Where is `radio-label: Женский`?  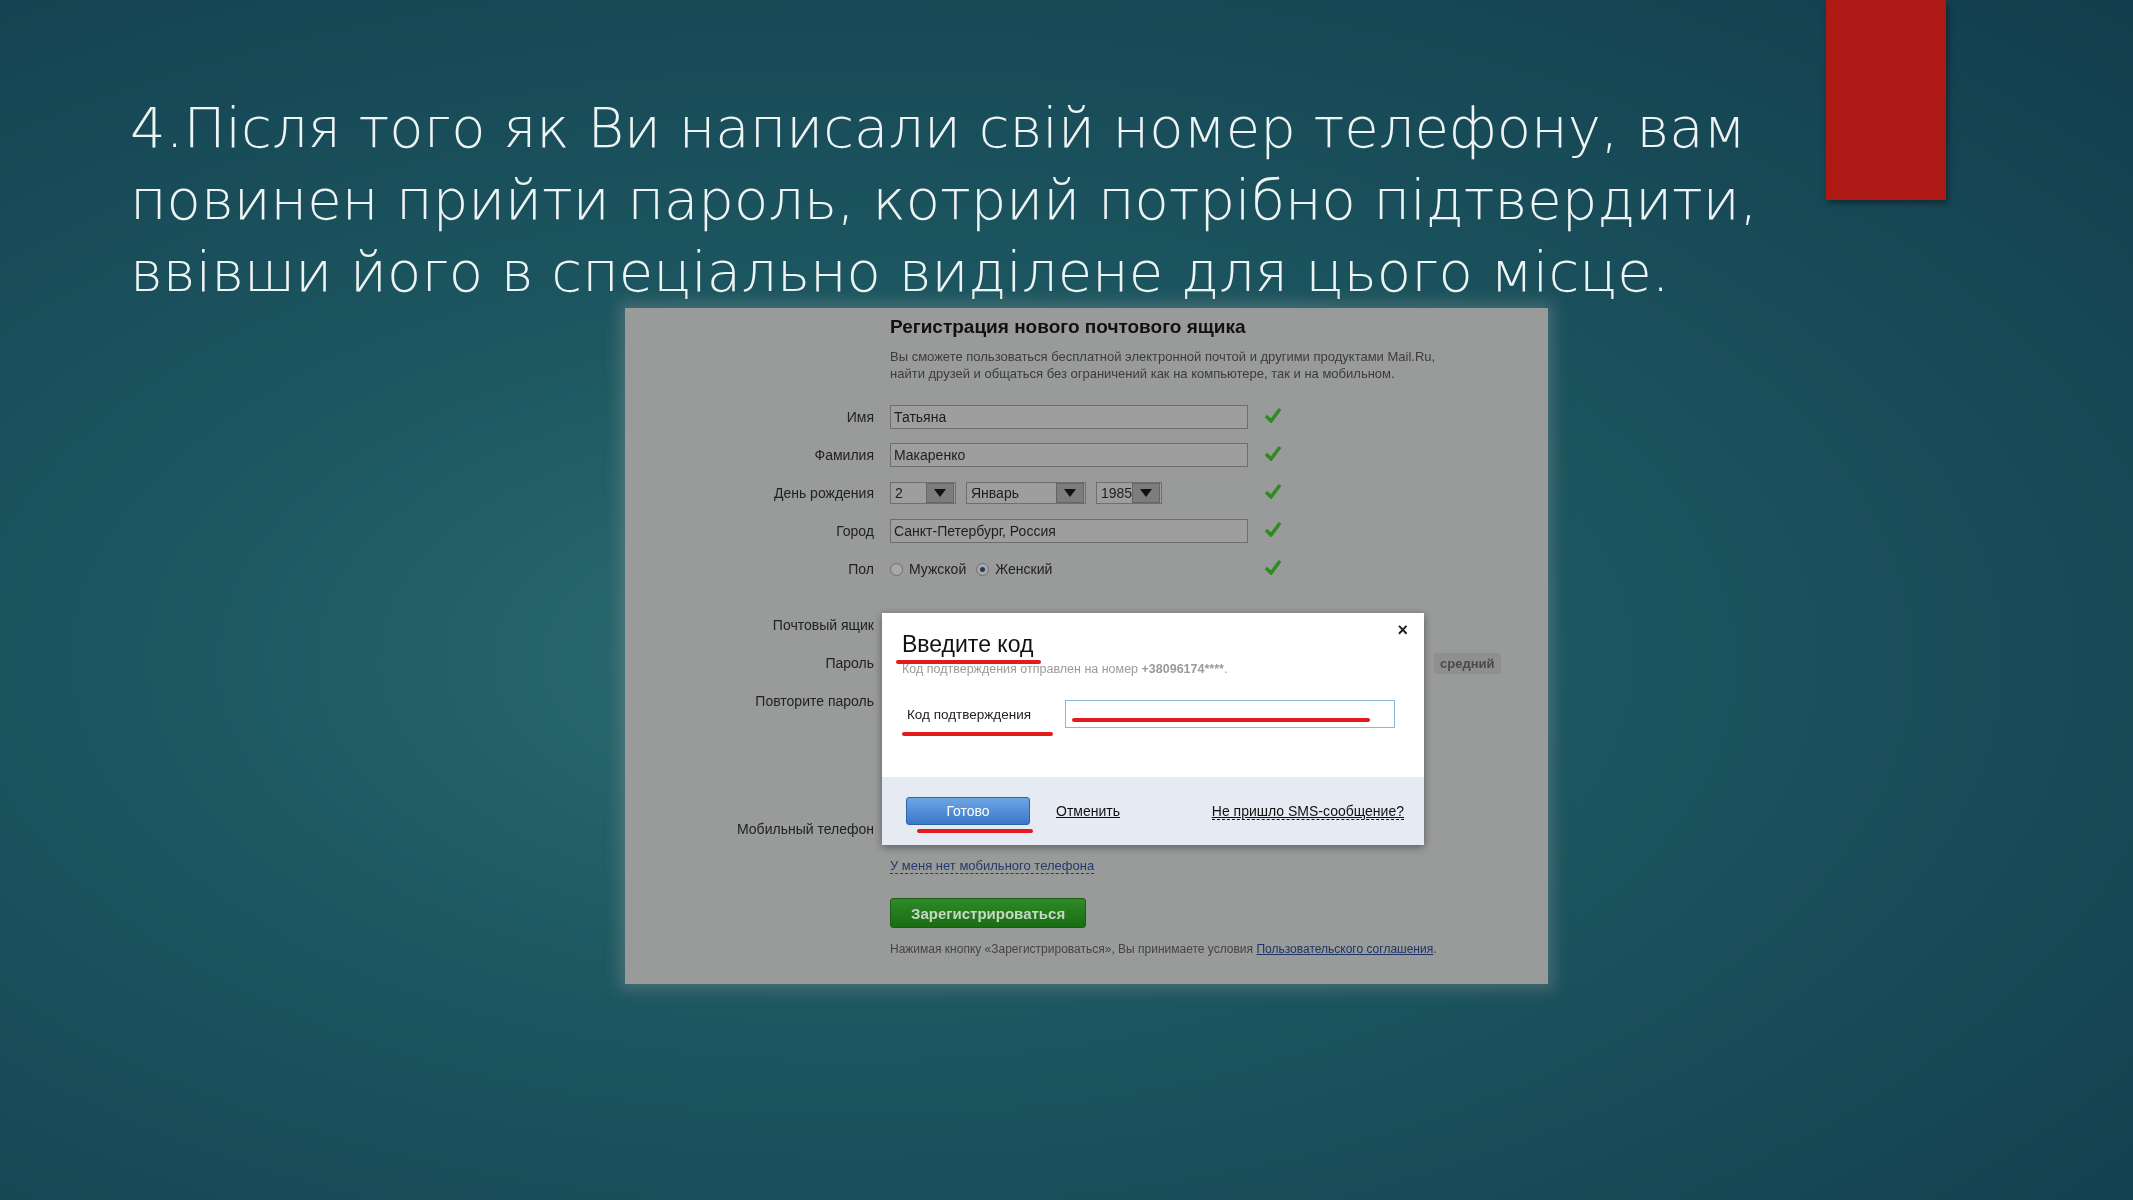
radio-label: Женский is located at coordinates (1024, 569).